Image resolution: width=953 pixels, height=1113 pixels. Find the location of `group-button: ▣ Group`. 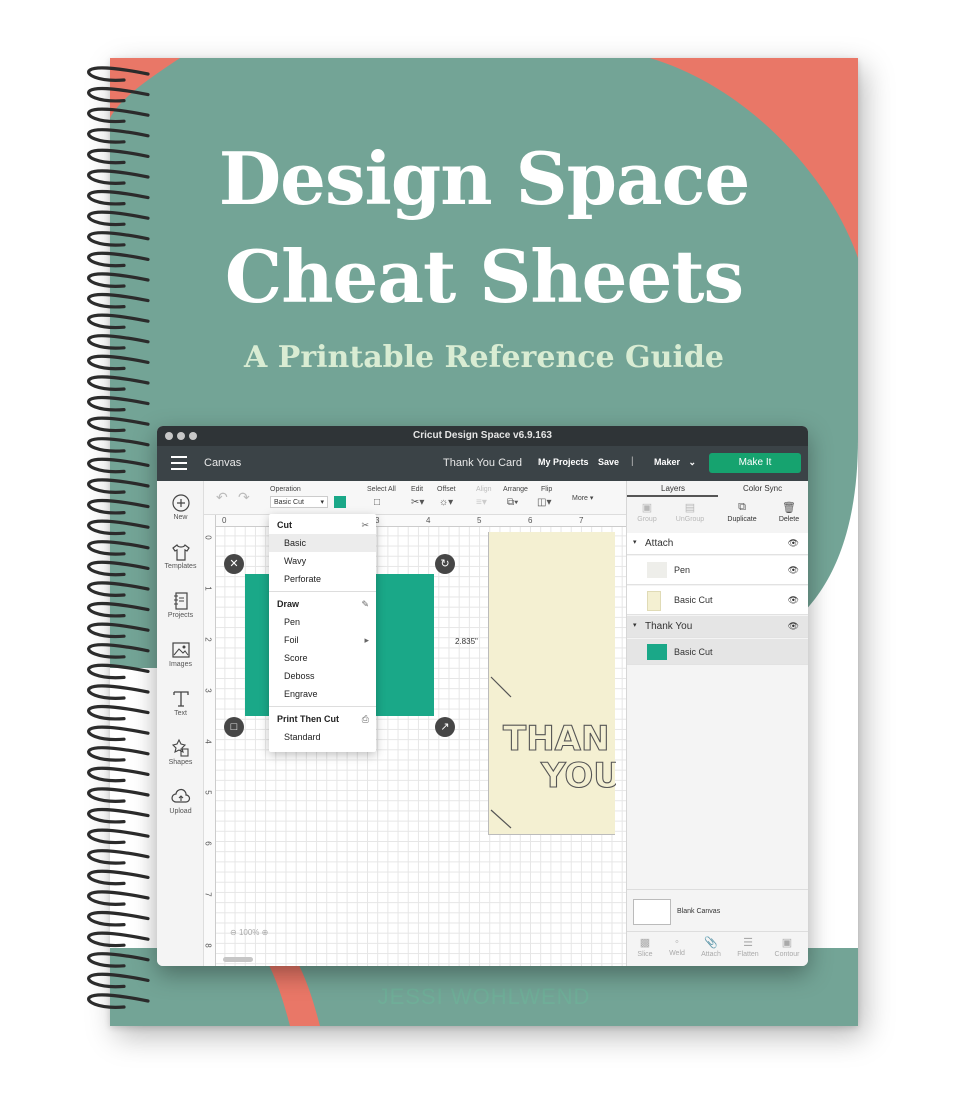

group-button: ▣ Group is located at coordinates (647, 512).